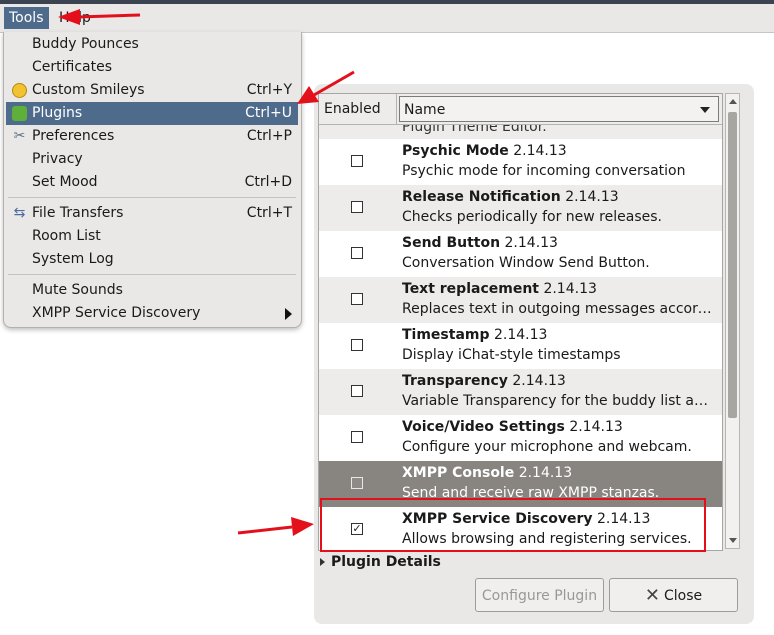 This screenshot has width=774, height=635. I want to click on plugin-name: Transparency, so click(455, 381).